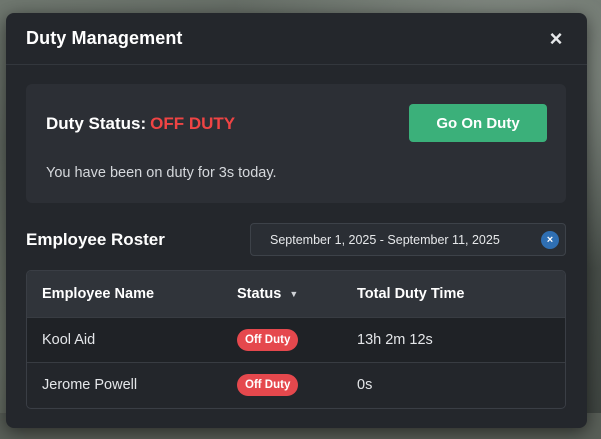 The height and width of the screenshot is (439, 601). Describe the element at coordinates (69, 339) in the screenshot. I see `employee-name: Kool Aid` at that location.